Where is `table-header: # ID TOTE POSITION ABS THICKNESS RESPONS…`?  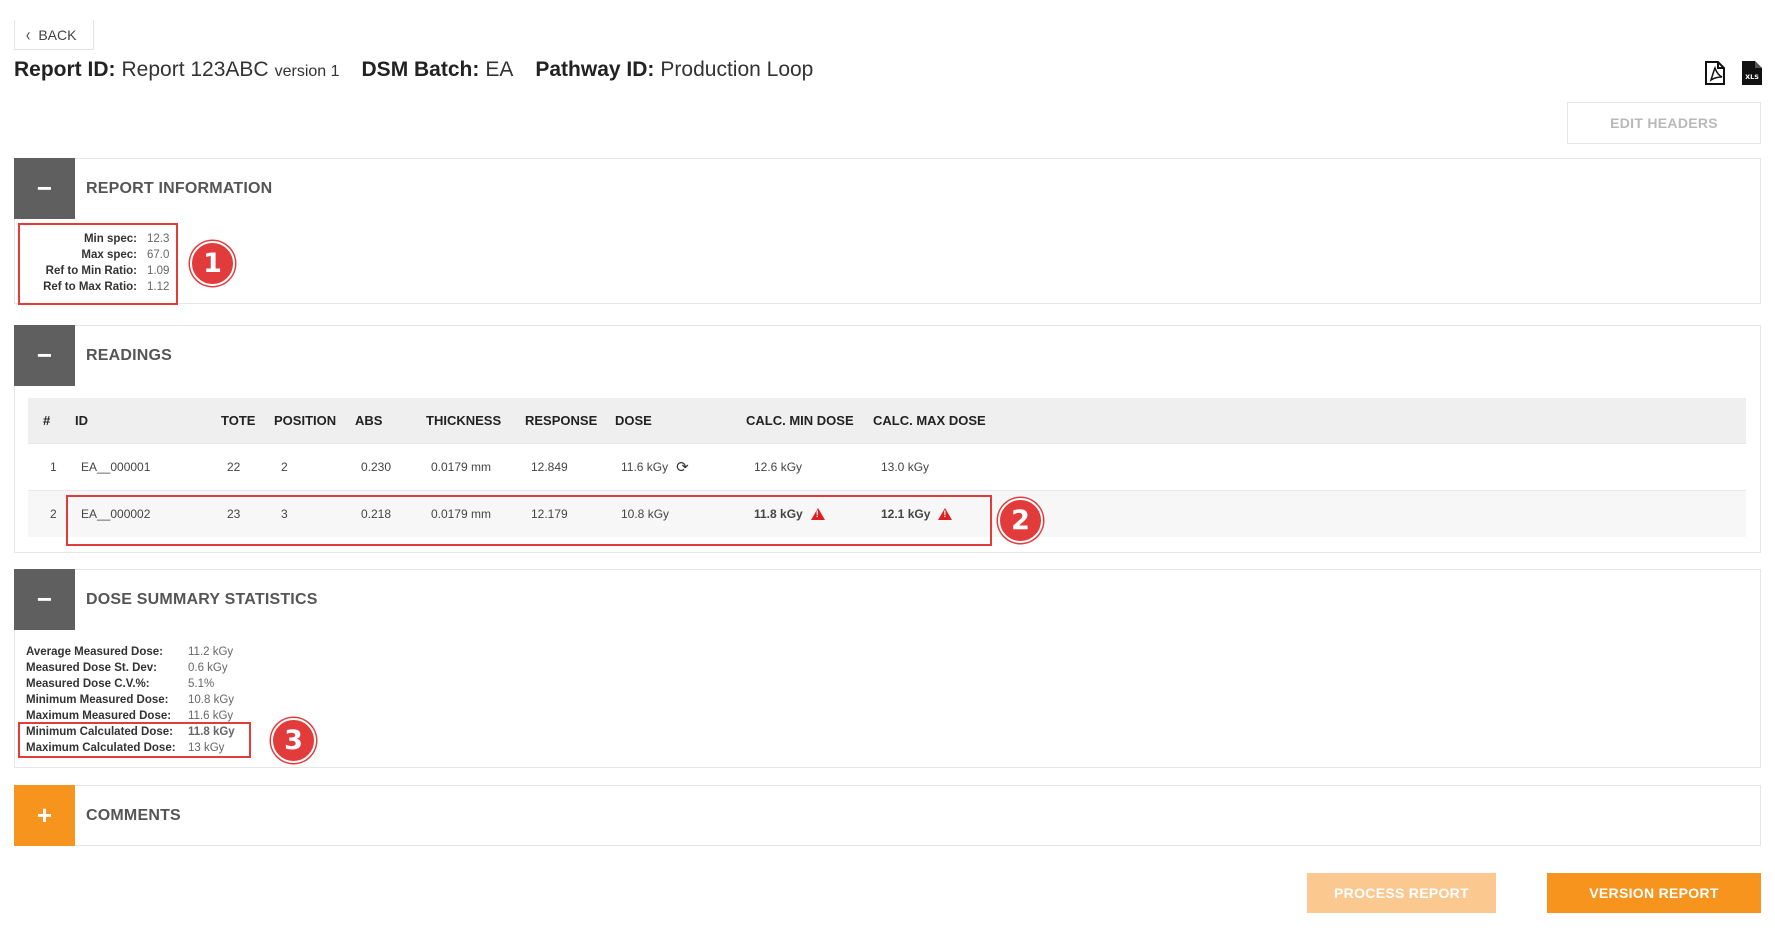 table-header: # ID TOTE POSITION ABS THICKNESS RESPONS… is located at coordinates (887, 420).